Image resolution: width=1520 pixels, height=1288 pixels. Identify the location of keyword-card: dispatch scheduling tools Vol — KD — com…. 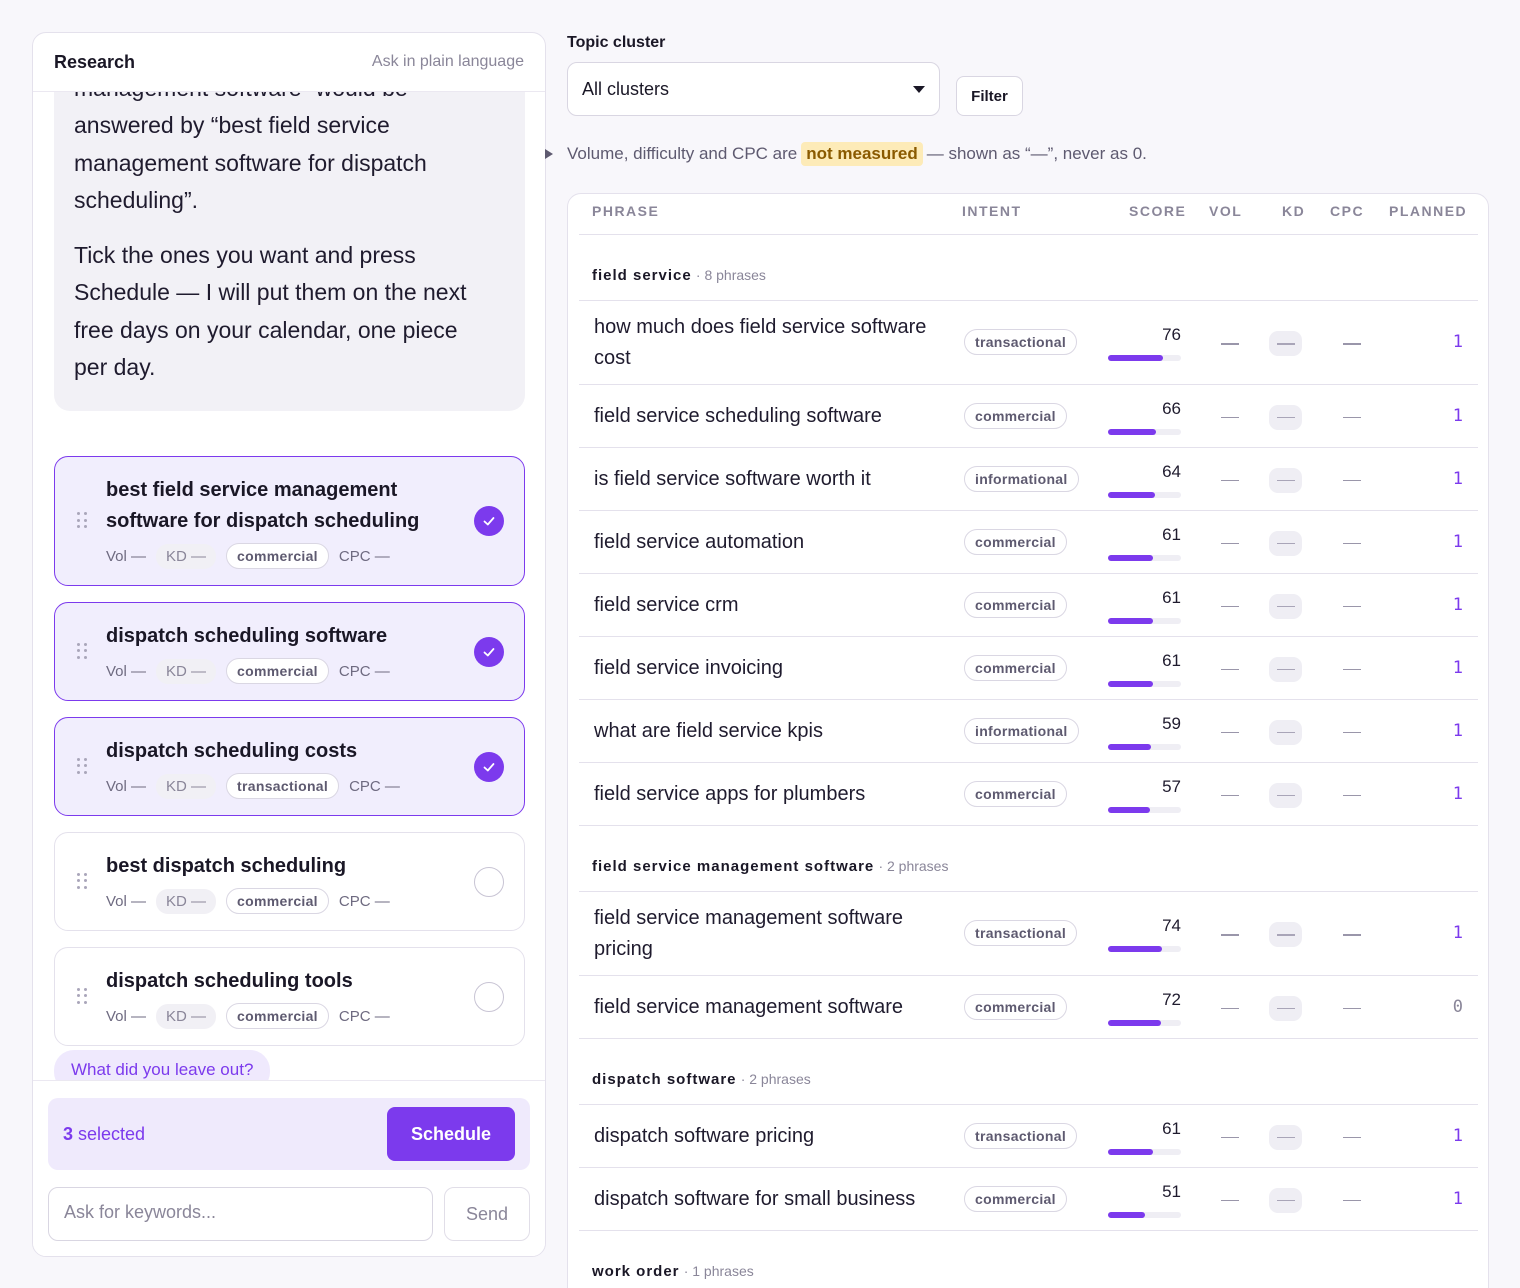
(289, 996).